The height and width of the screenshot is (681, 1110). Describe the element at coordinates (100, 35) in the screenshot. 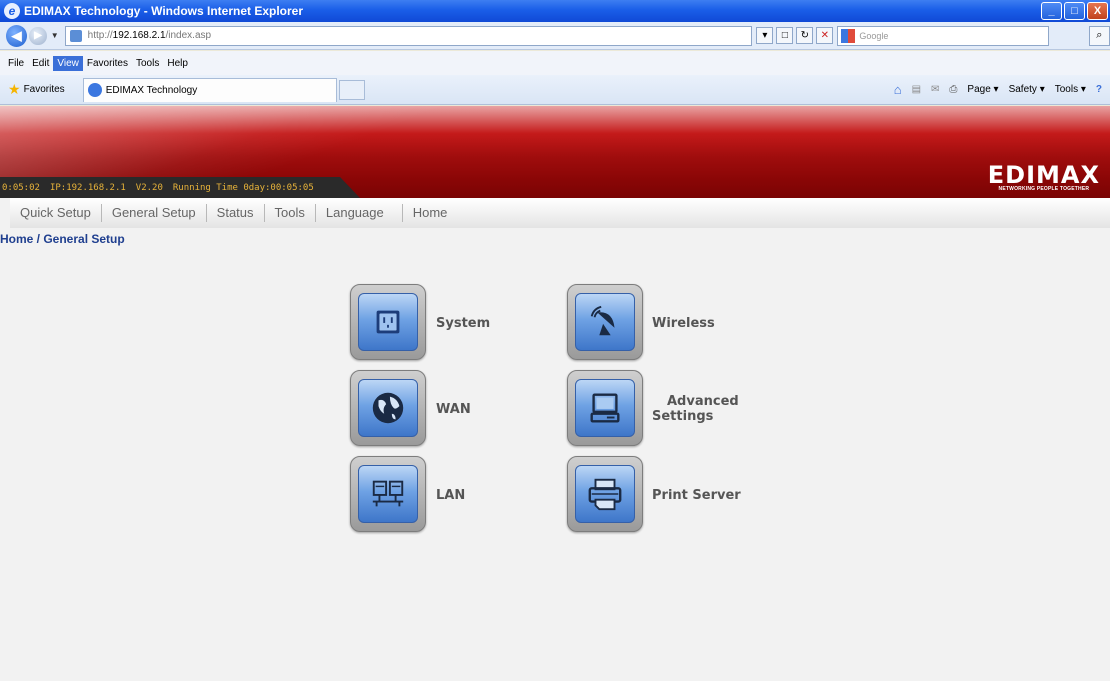

I see `url-scheme: http://` at that location.